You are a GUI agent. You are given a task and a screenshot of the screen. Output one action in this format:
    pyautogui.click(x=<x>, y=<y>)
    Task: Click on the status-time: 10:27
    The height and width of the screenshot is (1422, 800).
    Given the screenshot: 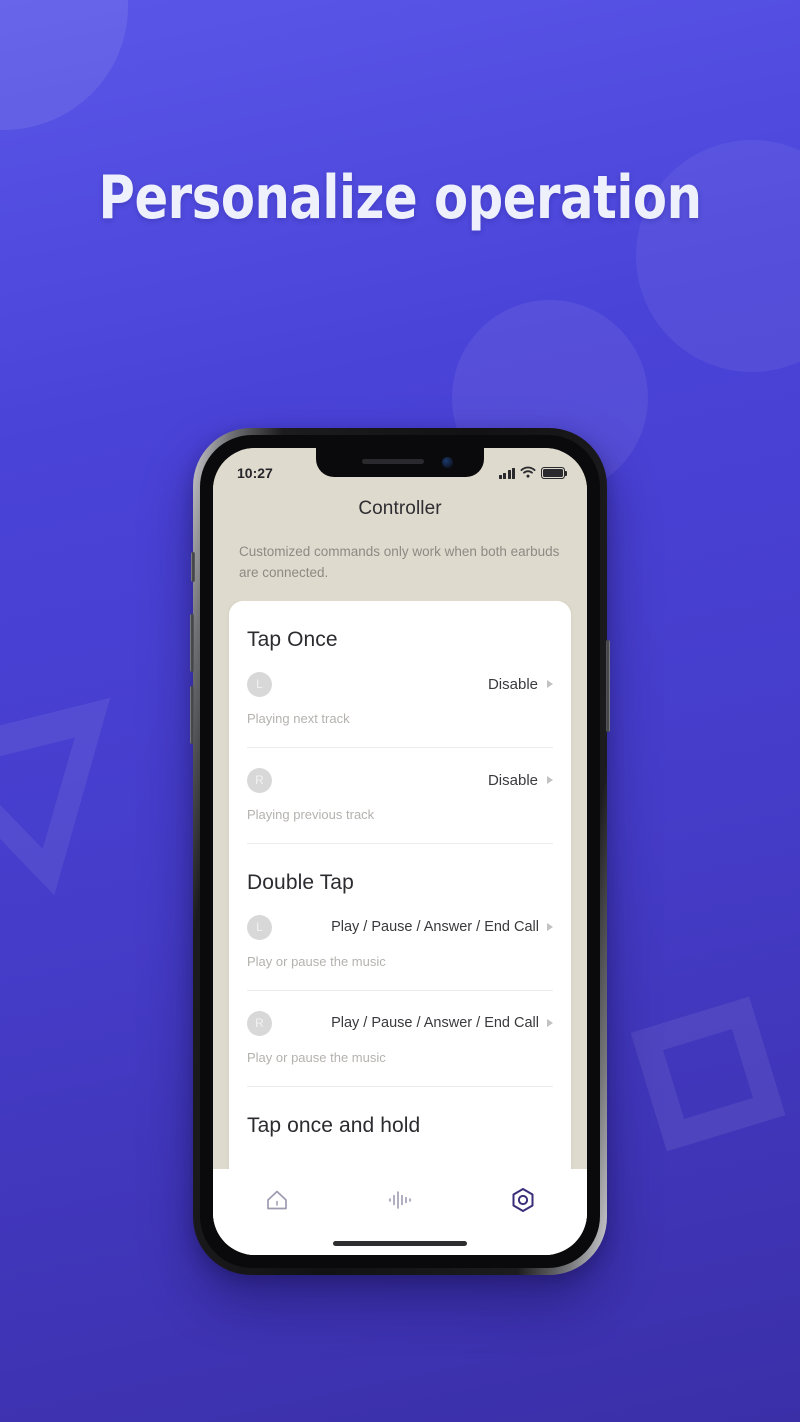 What is the action you would take?
    pyautogui.click(x=255, y=473)
    